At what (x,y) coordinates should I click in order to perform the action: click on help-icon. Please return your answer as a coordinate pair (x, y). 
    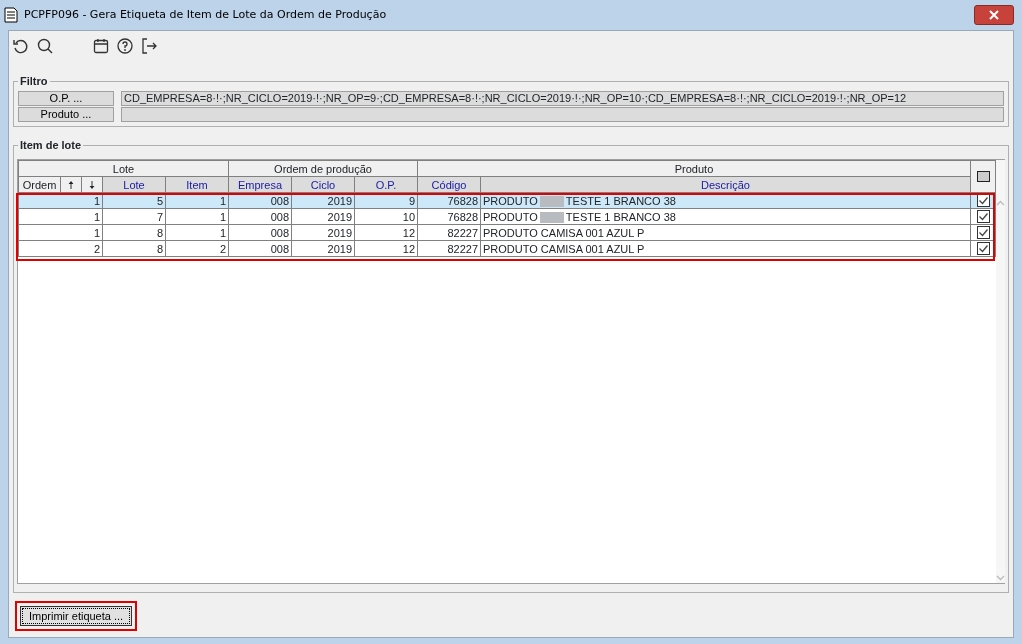
    Looking at the image, I should click on (125, 46).